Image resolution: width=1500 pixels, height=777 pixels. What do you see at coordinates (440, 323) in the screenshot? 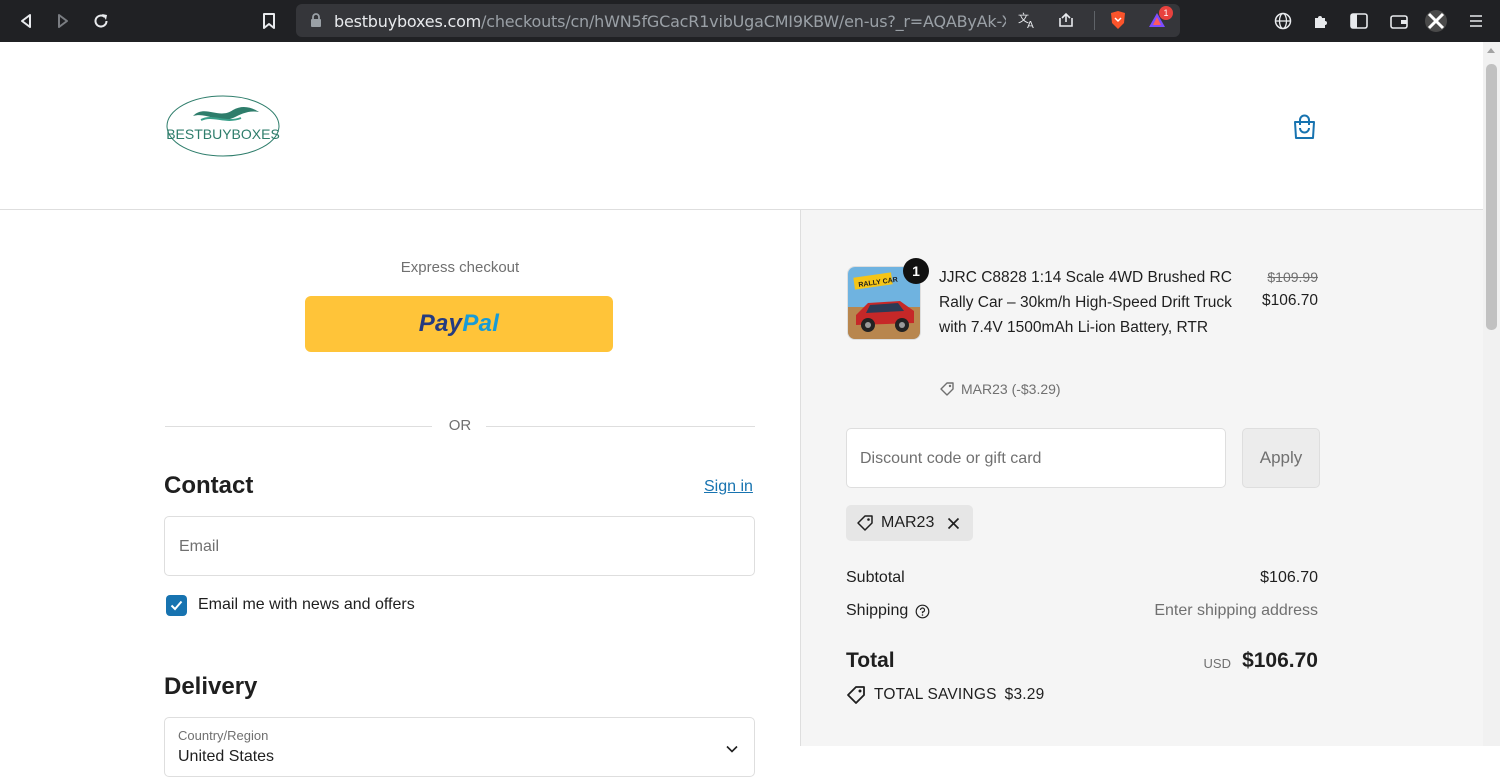
I see `paypal-logo-part1: Pay` at bounding box center [440, 323].